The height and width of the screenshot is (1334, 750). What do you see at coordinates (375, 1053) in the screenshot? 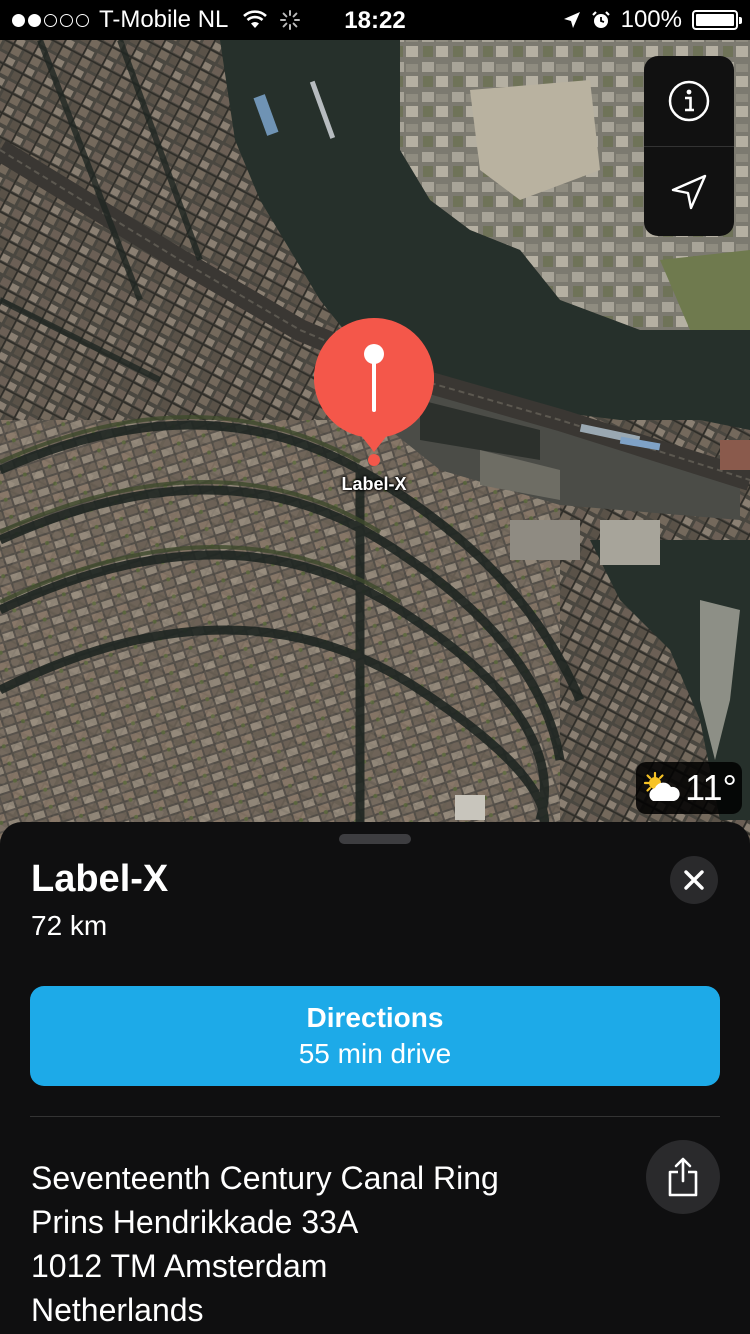
I see `directions-eta: 55 min drive` at bounding box center [375, 1053].